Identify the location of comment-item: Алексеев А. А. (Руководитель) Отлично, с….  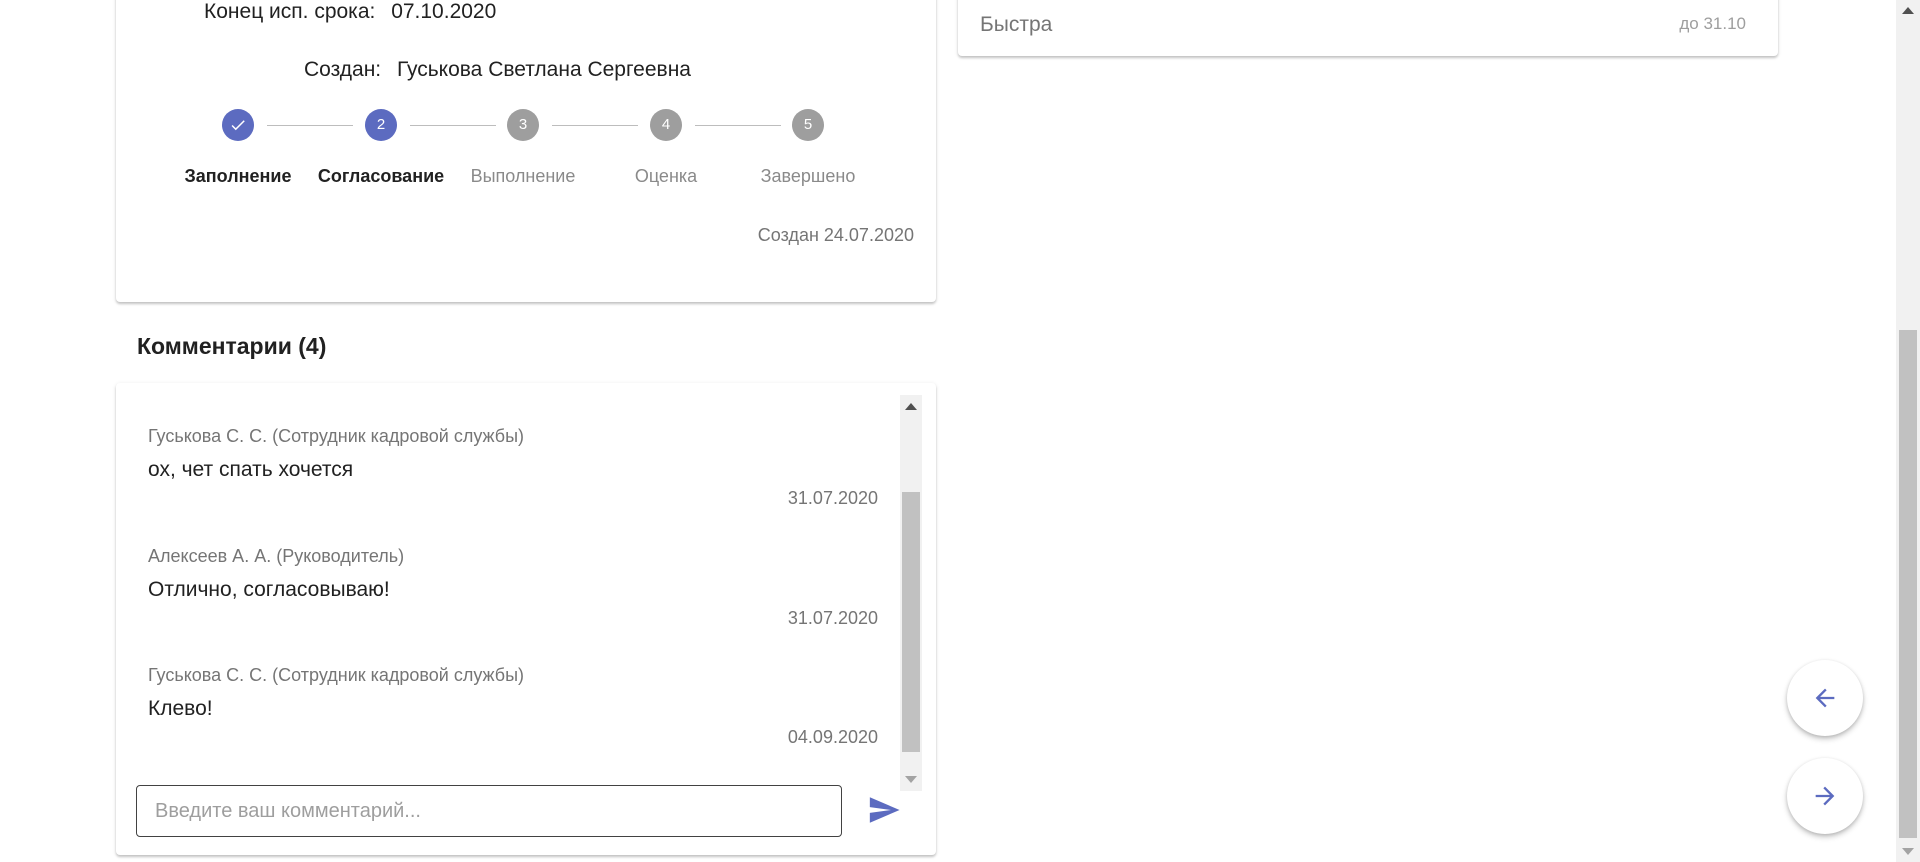
(513, 587).